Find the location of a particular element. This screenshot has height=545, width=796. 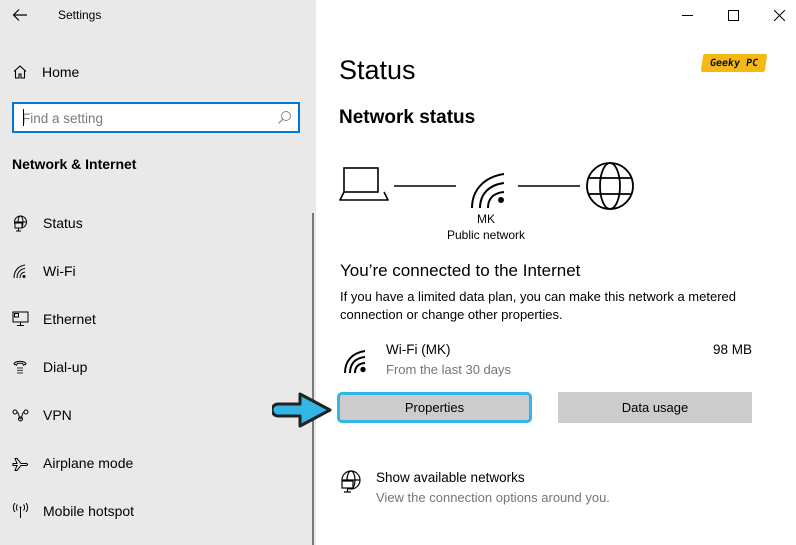

network-label: MK Public network is located at coordinates (486, 227).